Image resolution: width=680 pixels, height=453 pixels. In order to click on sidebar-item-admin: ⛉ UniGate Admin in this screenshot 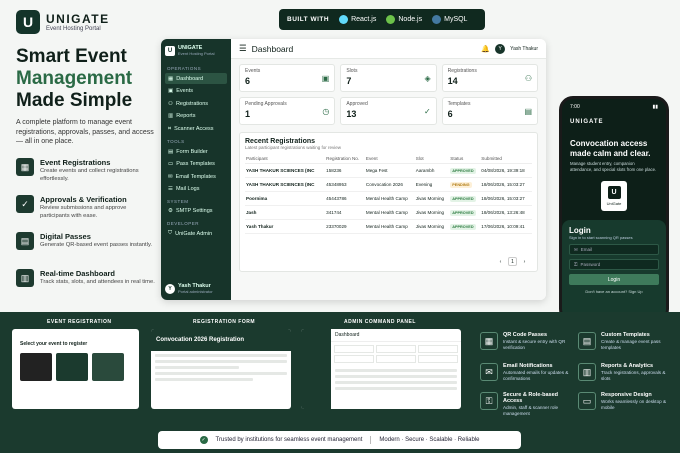, I will do `click(196, 234)`.